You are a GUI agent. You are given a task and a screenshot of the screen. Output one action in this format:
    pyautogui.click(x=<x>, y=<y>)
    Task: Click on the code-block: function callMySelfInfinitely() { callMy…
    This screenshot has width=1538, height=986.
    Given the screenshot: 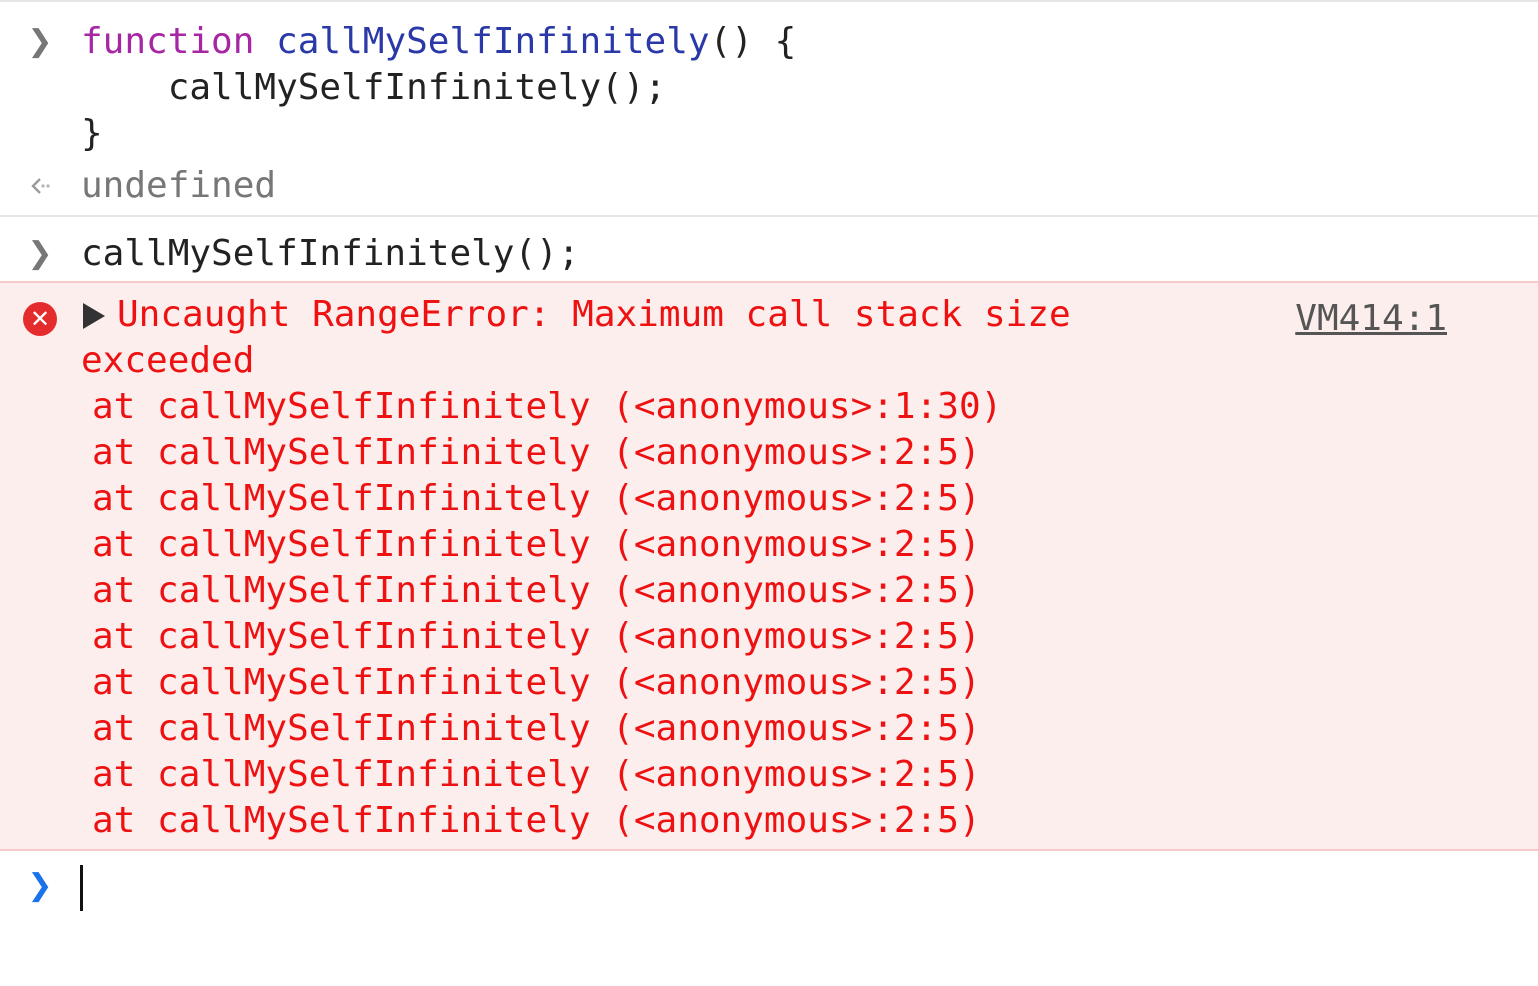 What is the action you would take?
    pyautogui.click(x=809, y=88)
    